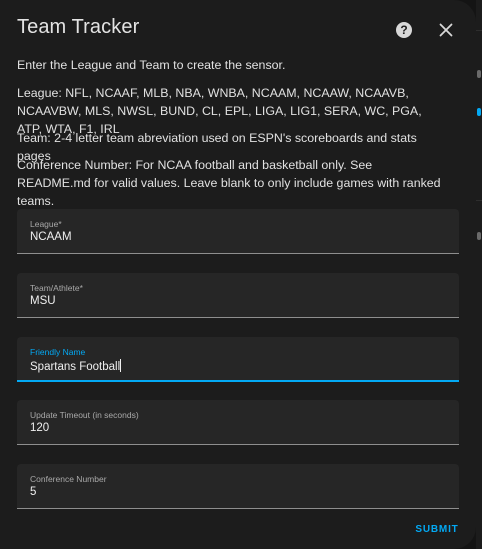  Describe the element at coordinates (33, 492) in the screenshot. I see `conference-number-field-value: 5` at that location.